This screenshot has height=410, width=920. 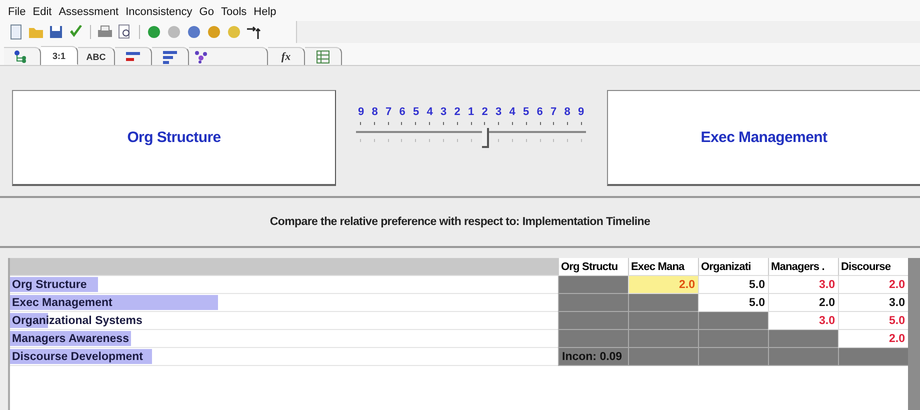 I want to click on row-label: Discourse Development, so click(x=77, y=356).